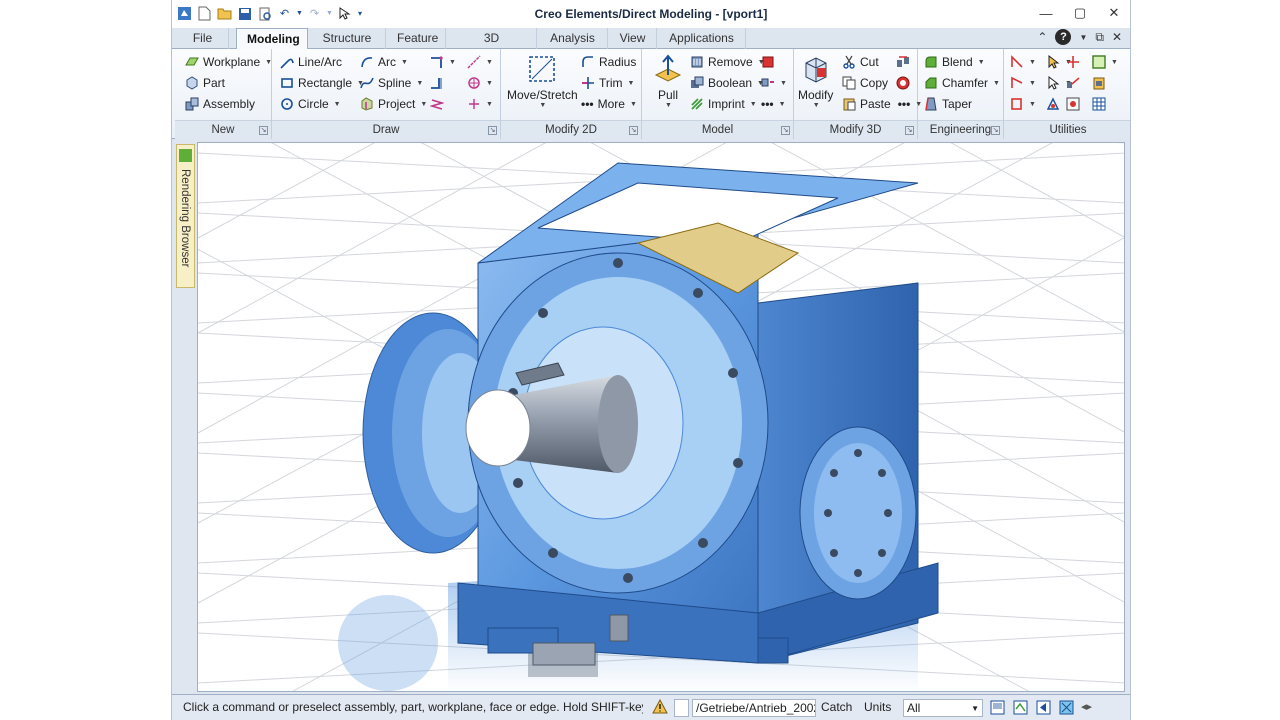 Image resolution: width=1280 pixels, height=720 pixels. What do you see at coordinates (1073, 83) in the screenshot?
I see `distance-button` at bounding box center [1073, 83].